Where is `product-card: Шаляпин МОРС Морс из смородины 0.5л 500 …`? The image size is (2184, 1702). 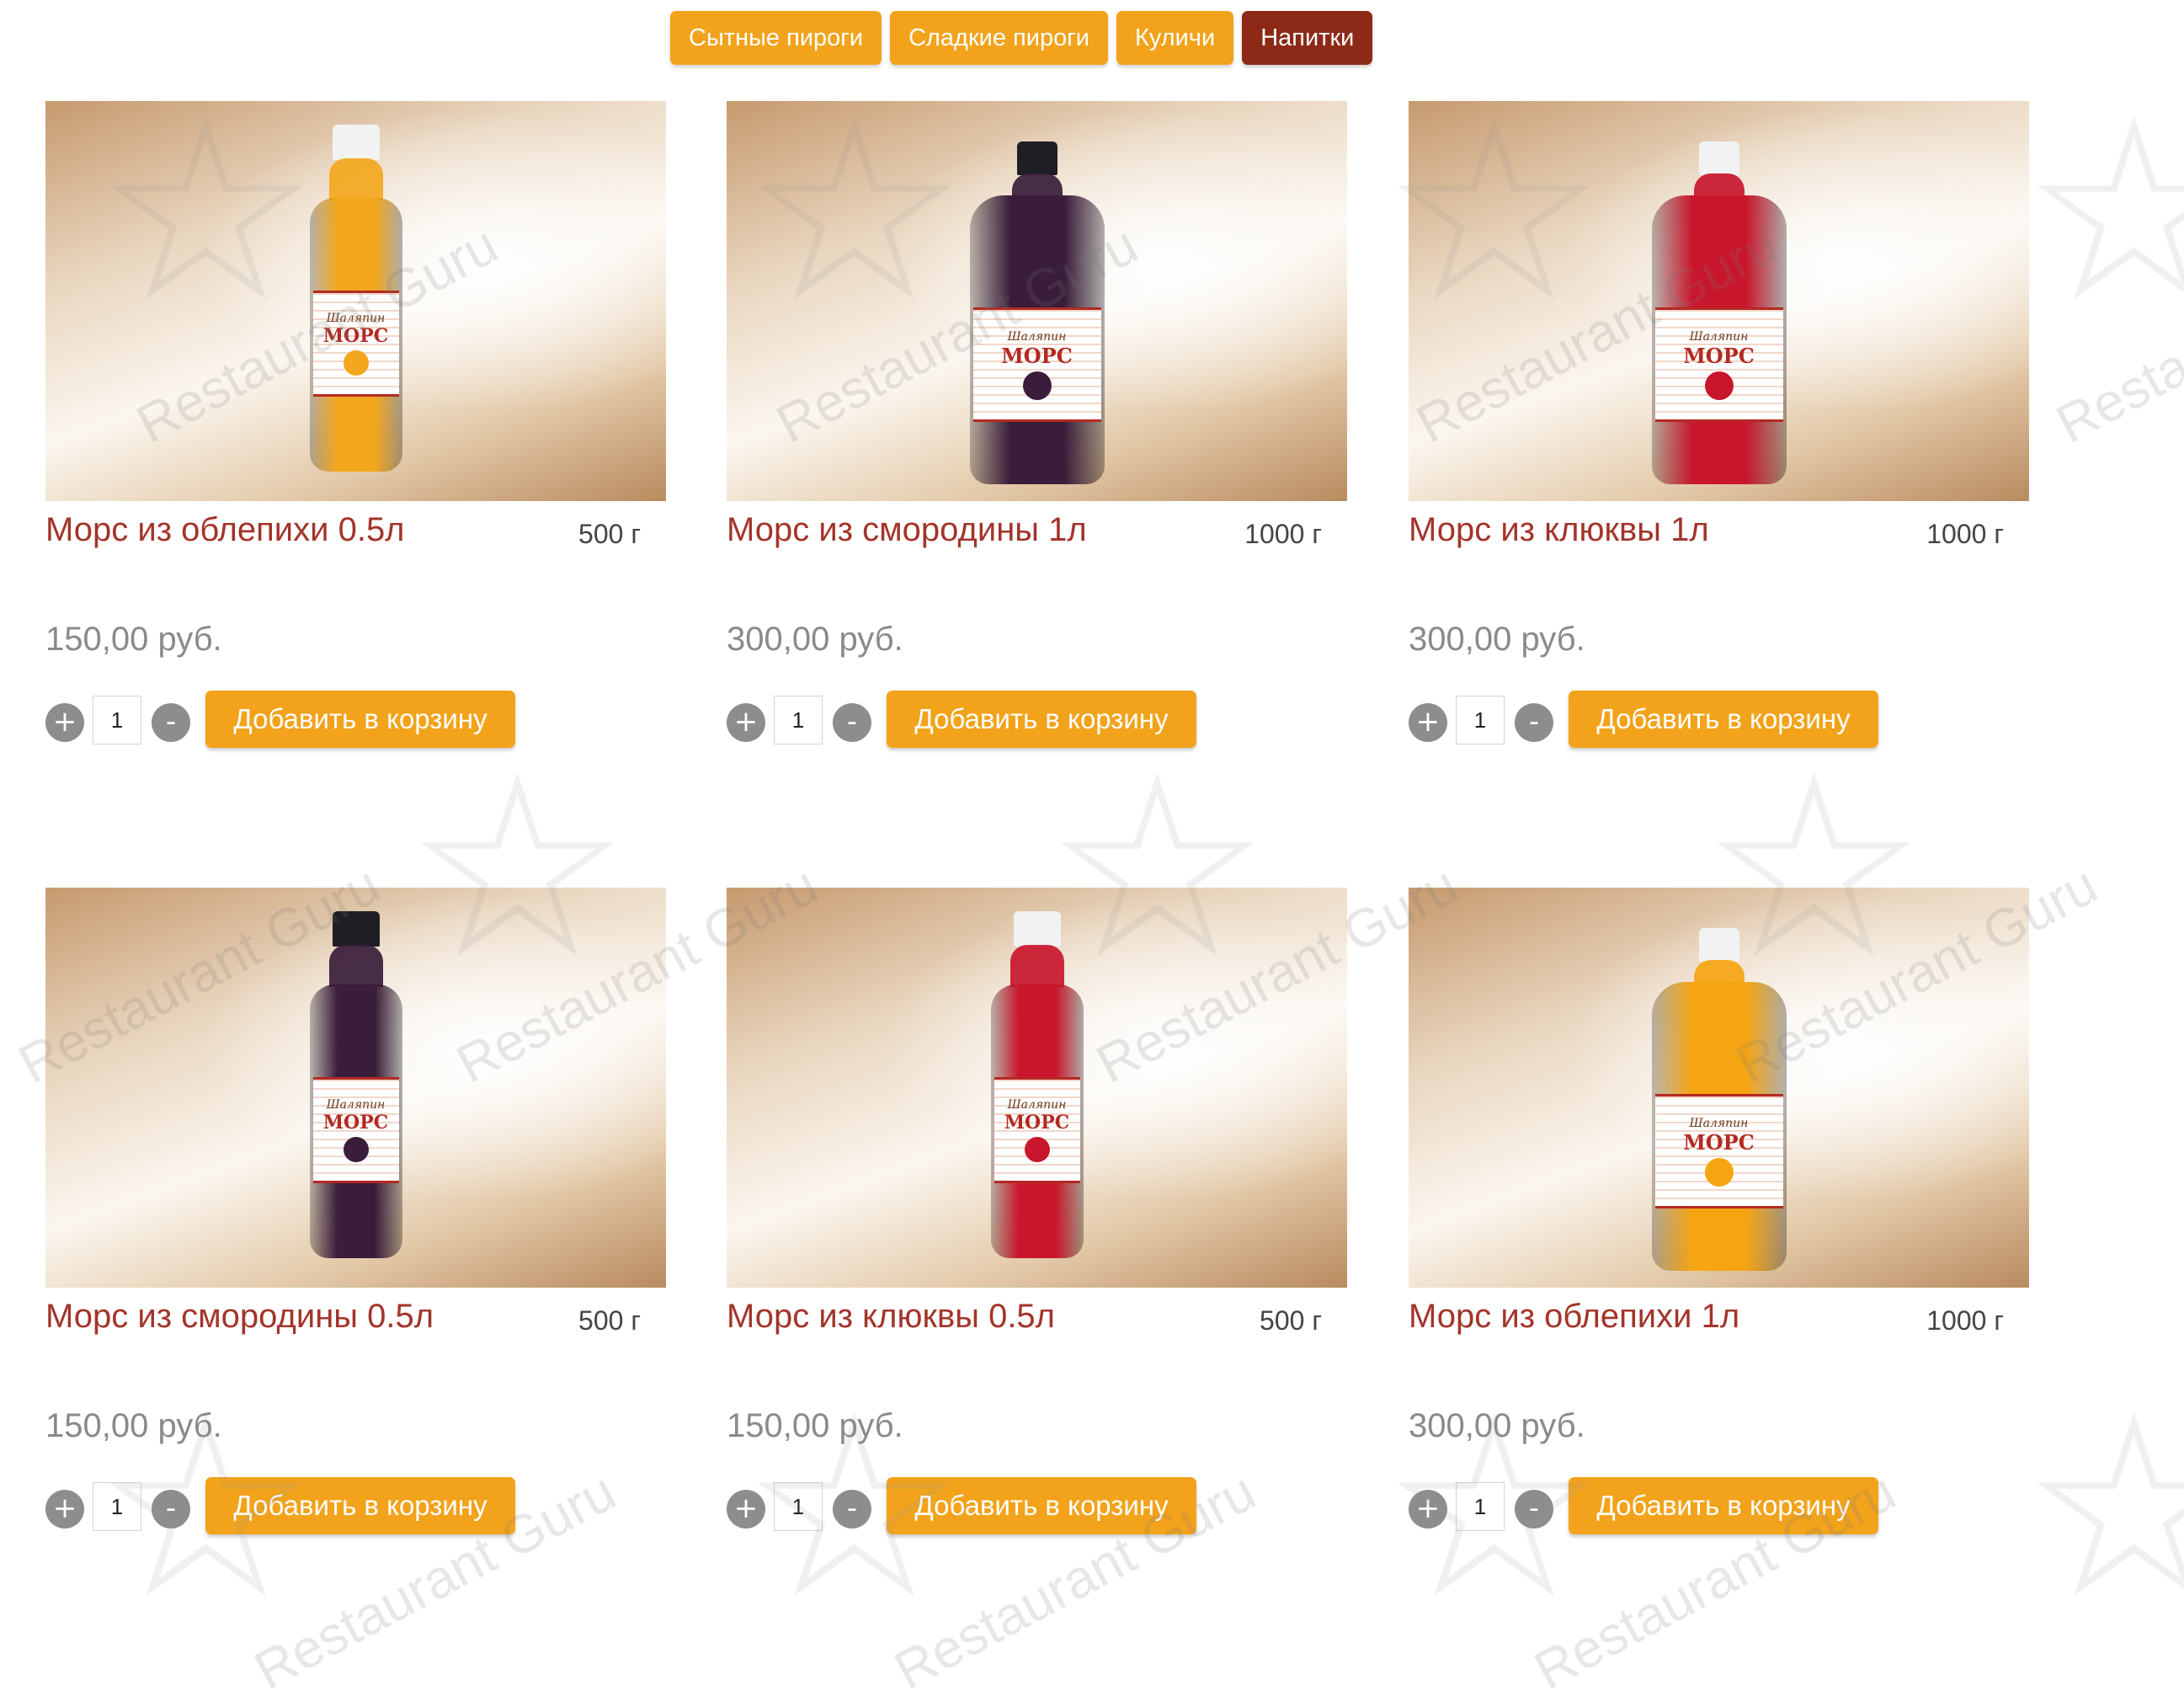
product-card: Шаляпин МОРС Морс из смородины 0.5л 500 … is located at coordinates (355, 1211).